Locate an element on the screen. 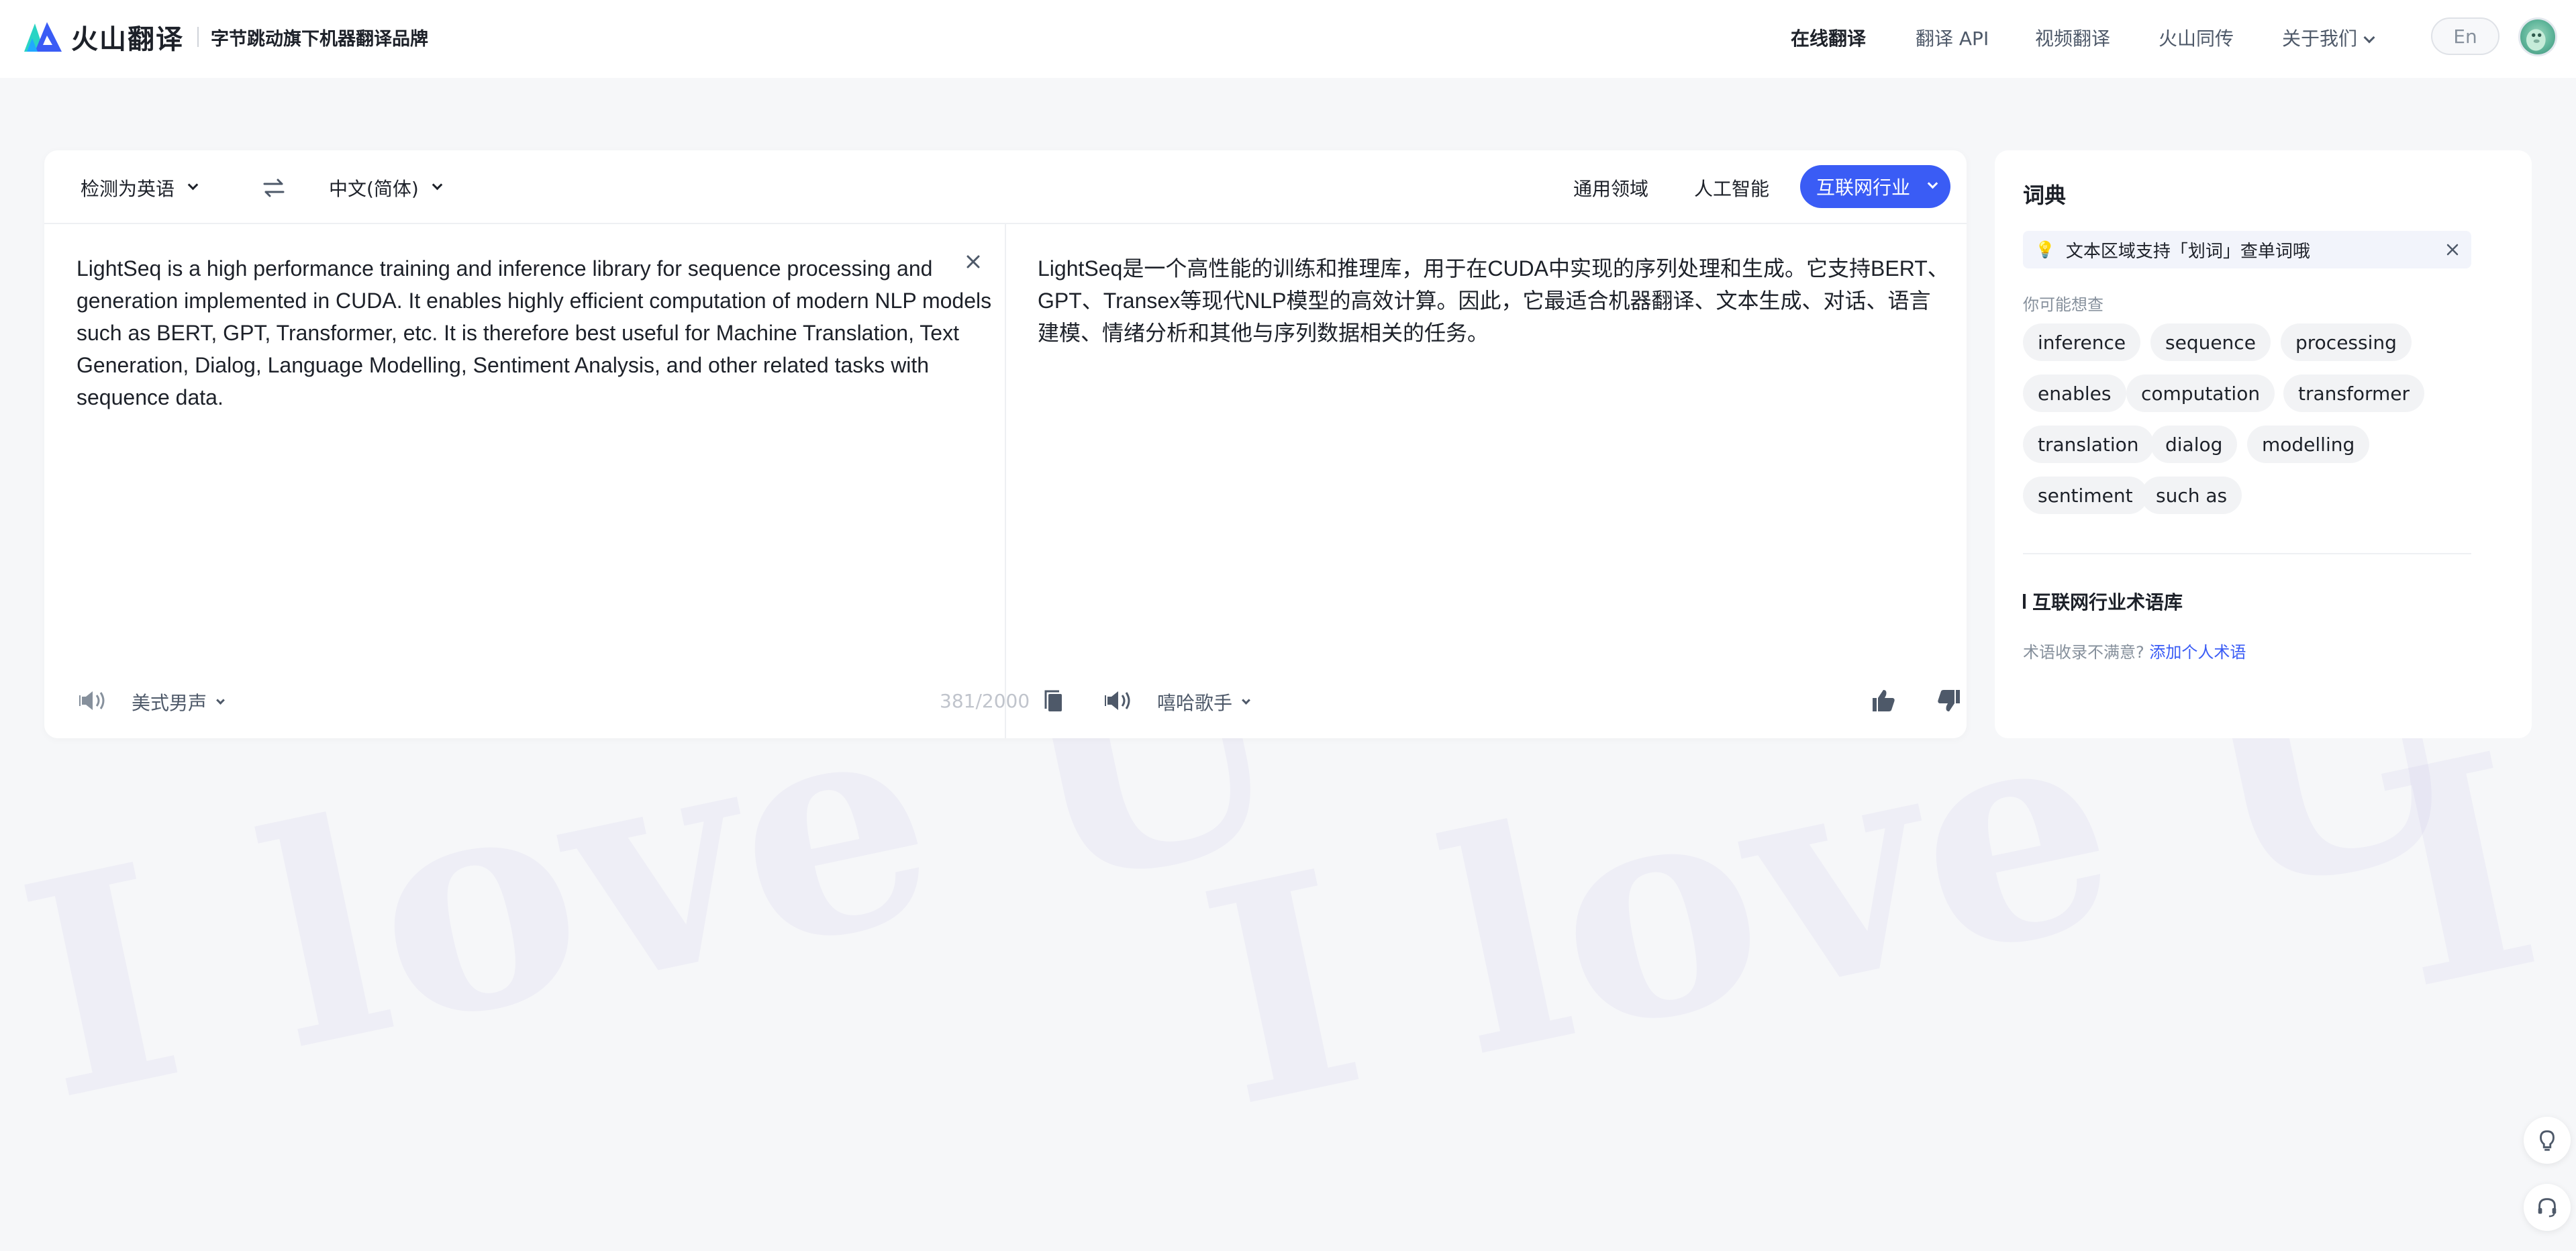 Image resolution: width=2576 pixels, height=1251 pixels. thumb-down-icon is located at coordinates (1949, 700).